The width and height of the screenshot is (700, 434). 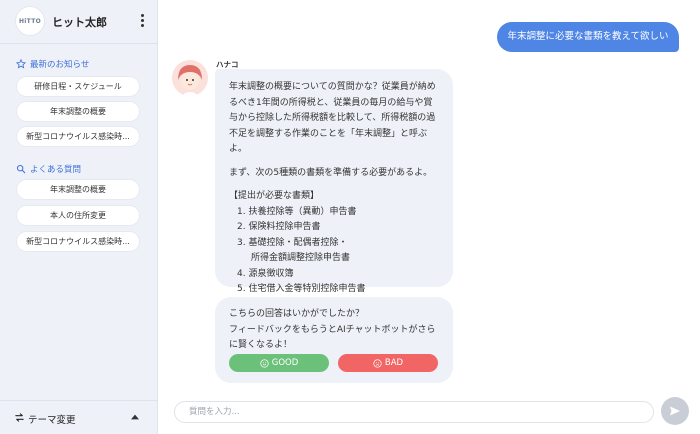 I want to click on theme-label: テーマ変更, so click(x=52, y=420).